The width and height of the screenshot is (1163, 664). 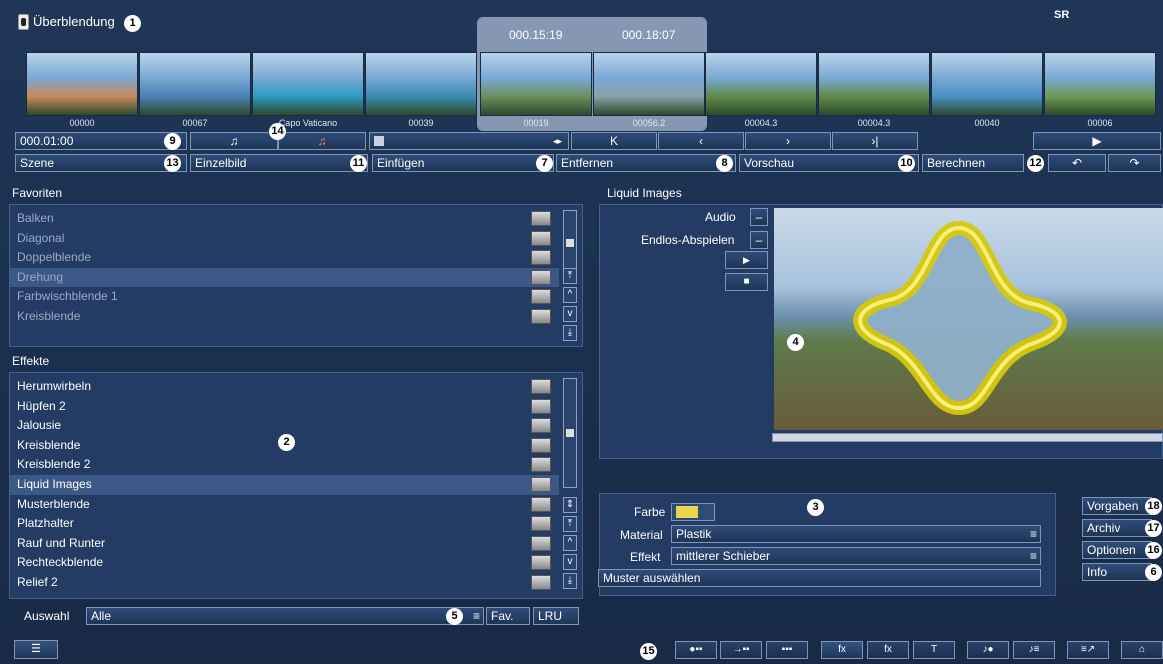 What do you see at coordinates (284, 544) in the screenshot?
I see `effect-list-item: Rauf und Runter` at bounding box center [284, 544].